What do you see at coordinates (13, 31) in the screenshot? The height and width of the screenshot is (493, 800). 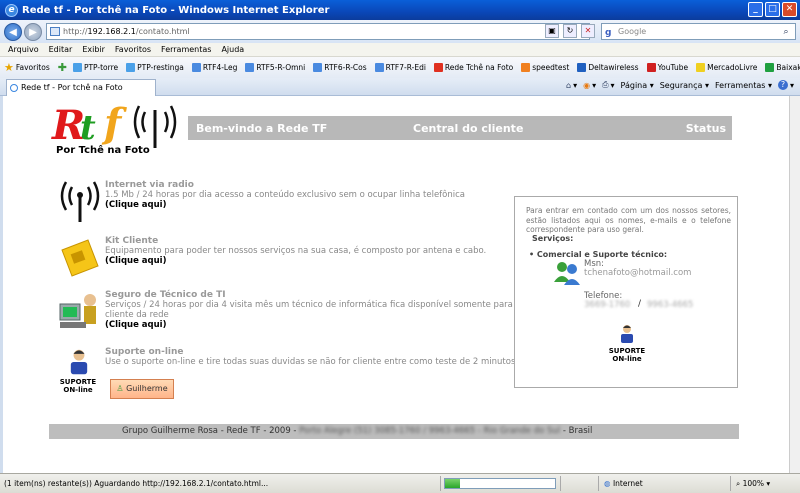 I see `back-button: ◀` at bounding box center [13, 31].